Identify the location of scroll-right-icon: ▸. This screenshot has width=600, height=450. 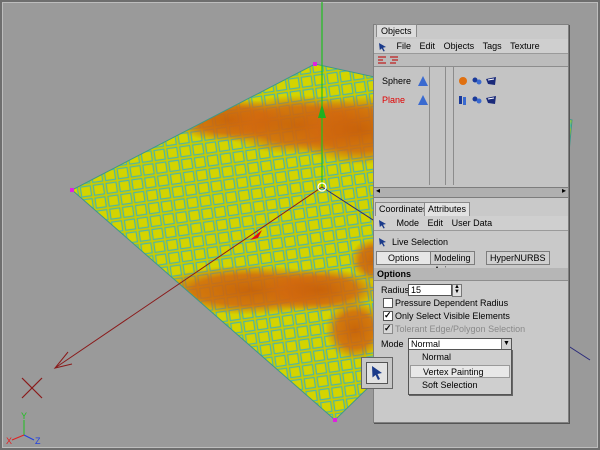
(564, 190).